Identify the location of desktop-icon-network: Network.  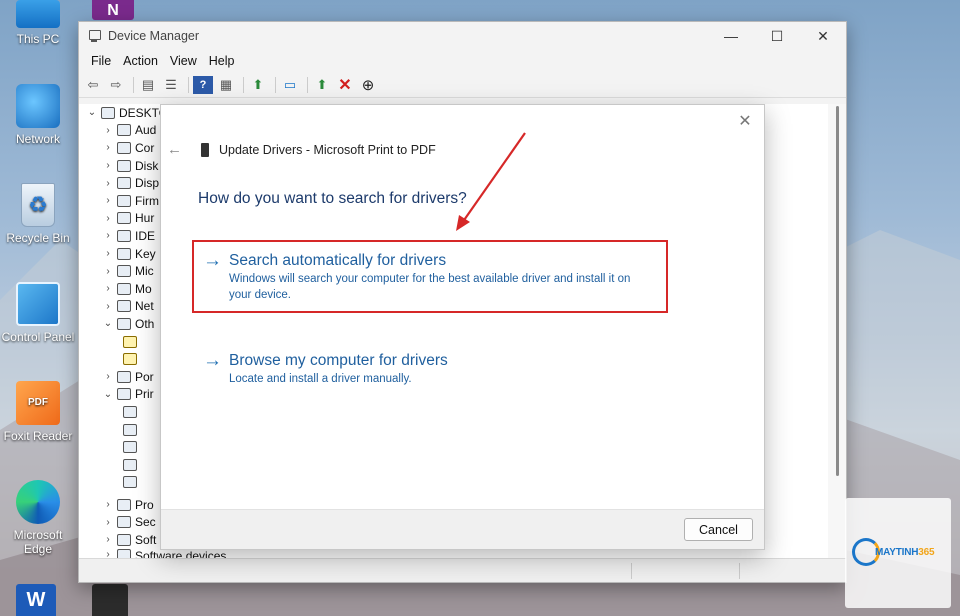
(38, 115).